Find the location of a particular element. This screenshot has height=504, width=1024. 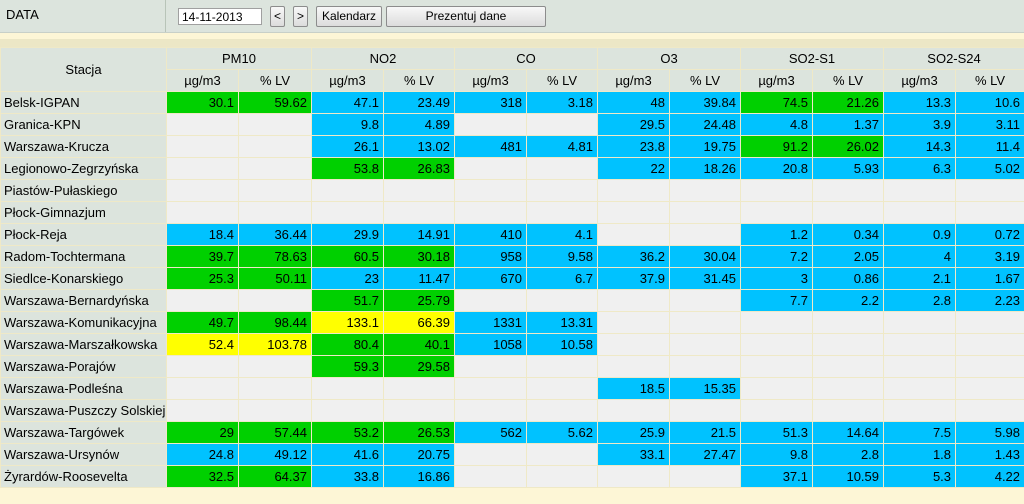

concentration-cell: 18.5 is located at coordinates (634, 388).